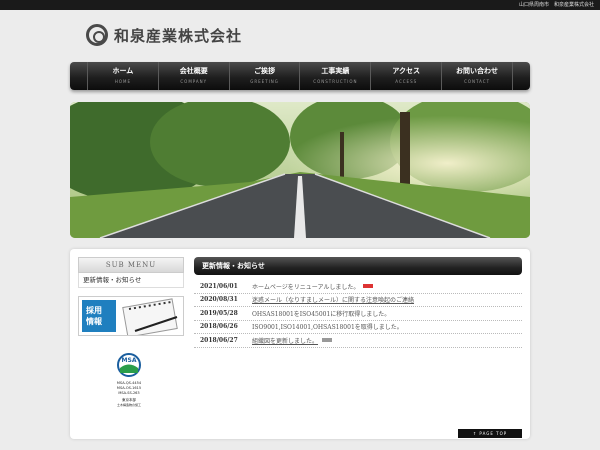  Describe the element at coordinates (327, 328) in the screenshot. I see `news-text: ISO9001,ISO14001,OHSAS18001を取得しました。` at that location.